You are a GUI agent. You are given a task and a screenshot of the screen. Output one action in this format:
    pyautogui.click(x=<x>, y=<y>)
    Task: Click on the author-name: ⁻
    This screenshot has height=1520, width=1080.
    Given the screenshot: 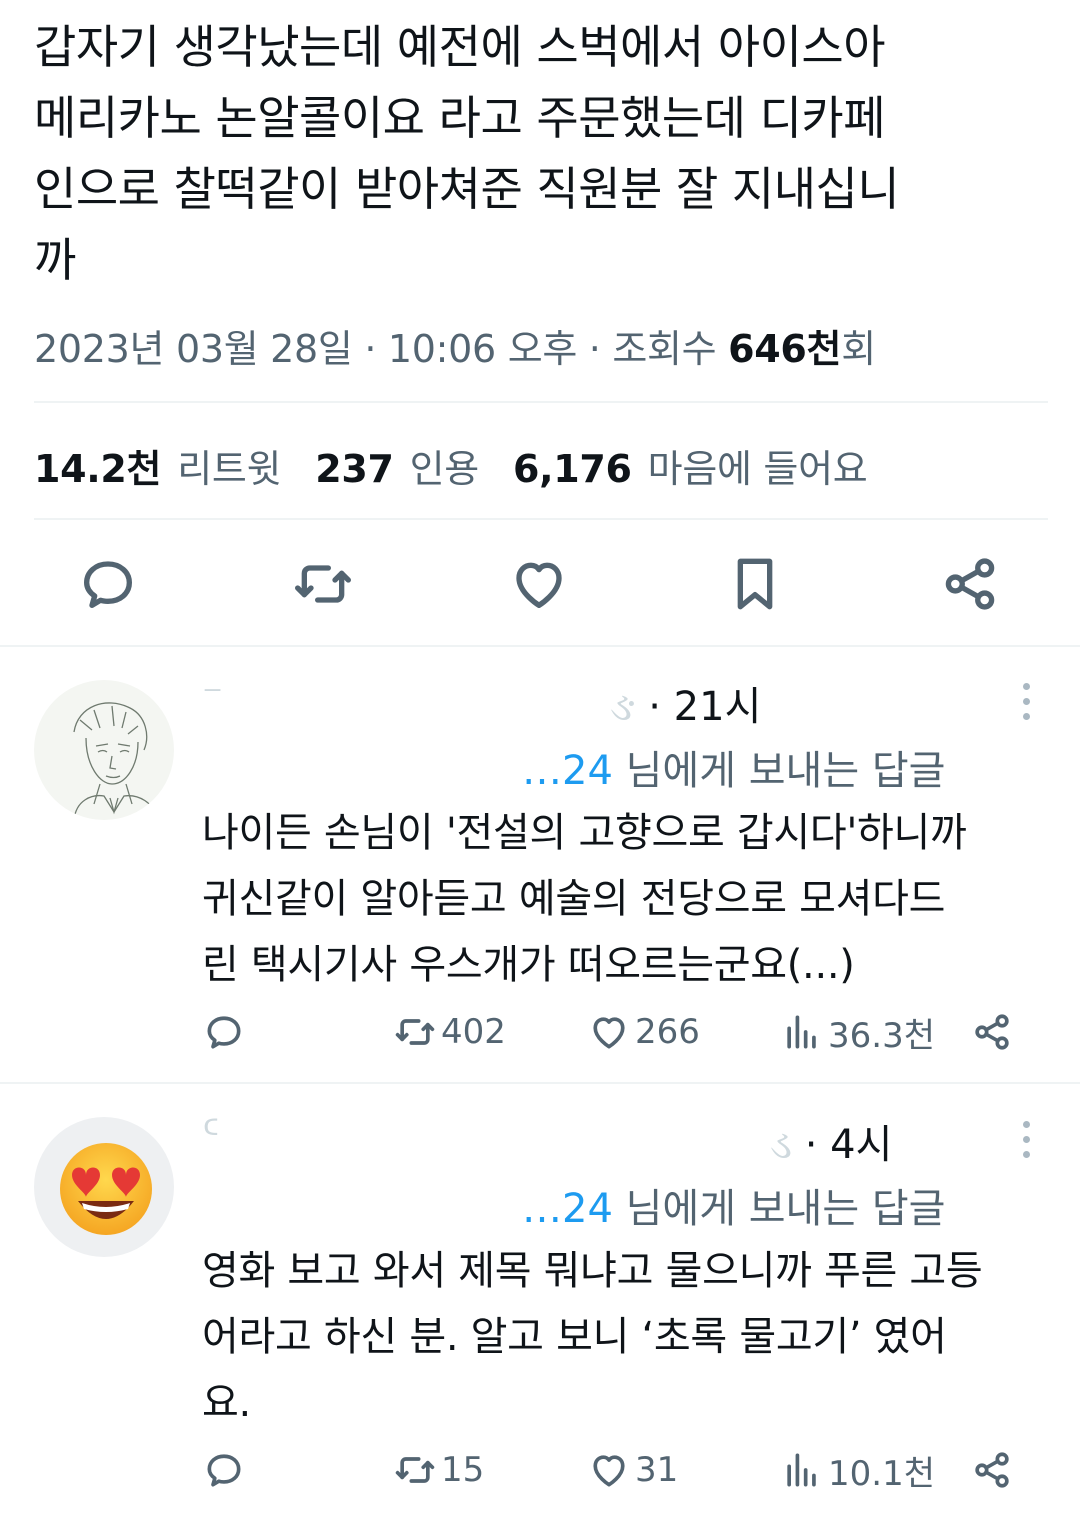 What is the action you would take?
    pyautogui.click(x=212, y=697)
    